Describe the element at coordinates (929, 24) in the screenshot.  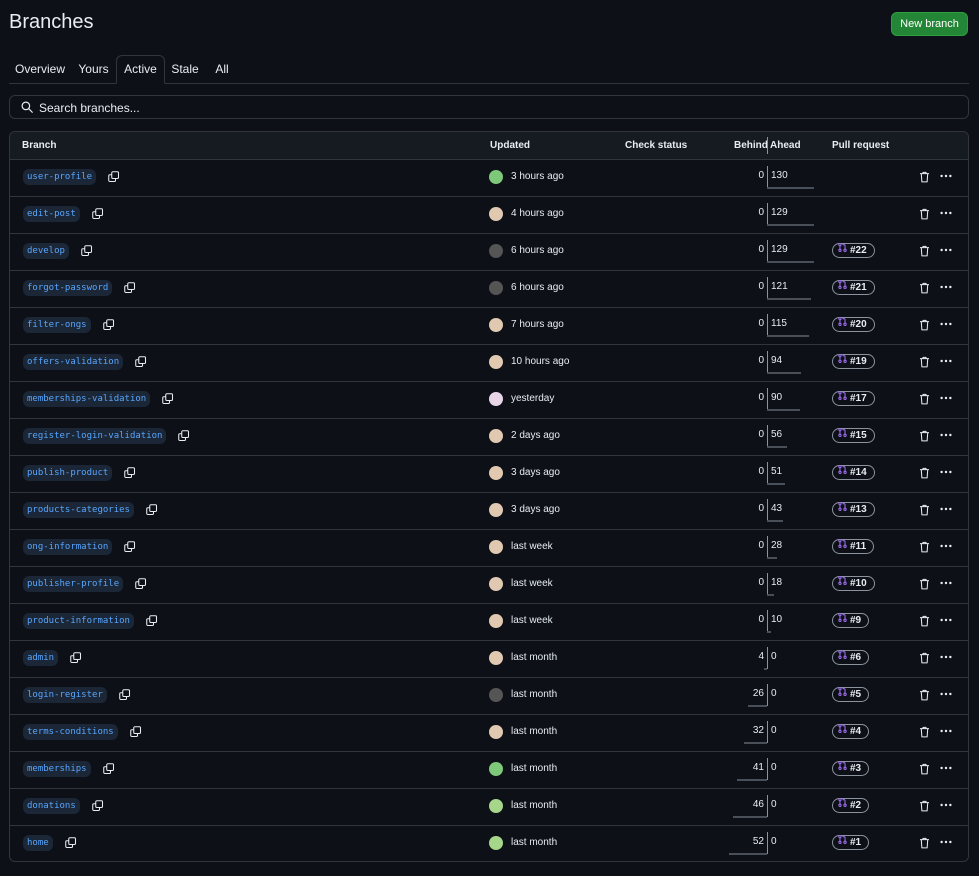
I see `new-branch-button: New branch` at that location.